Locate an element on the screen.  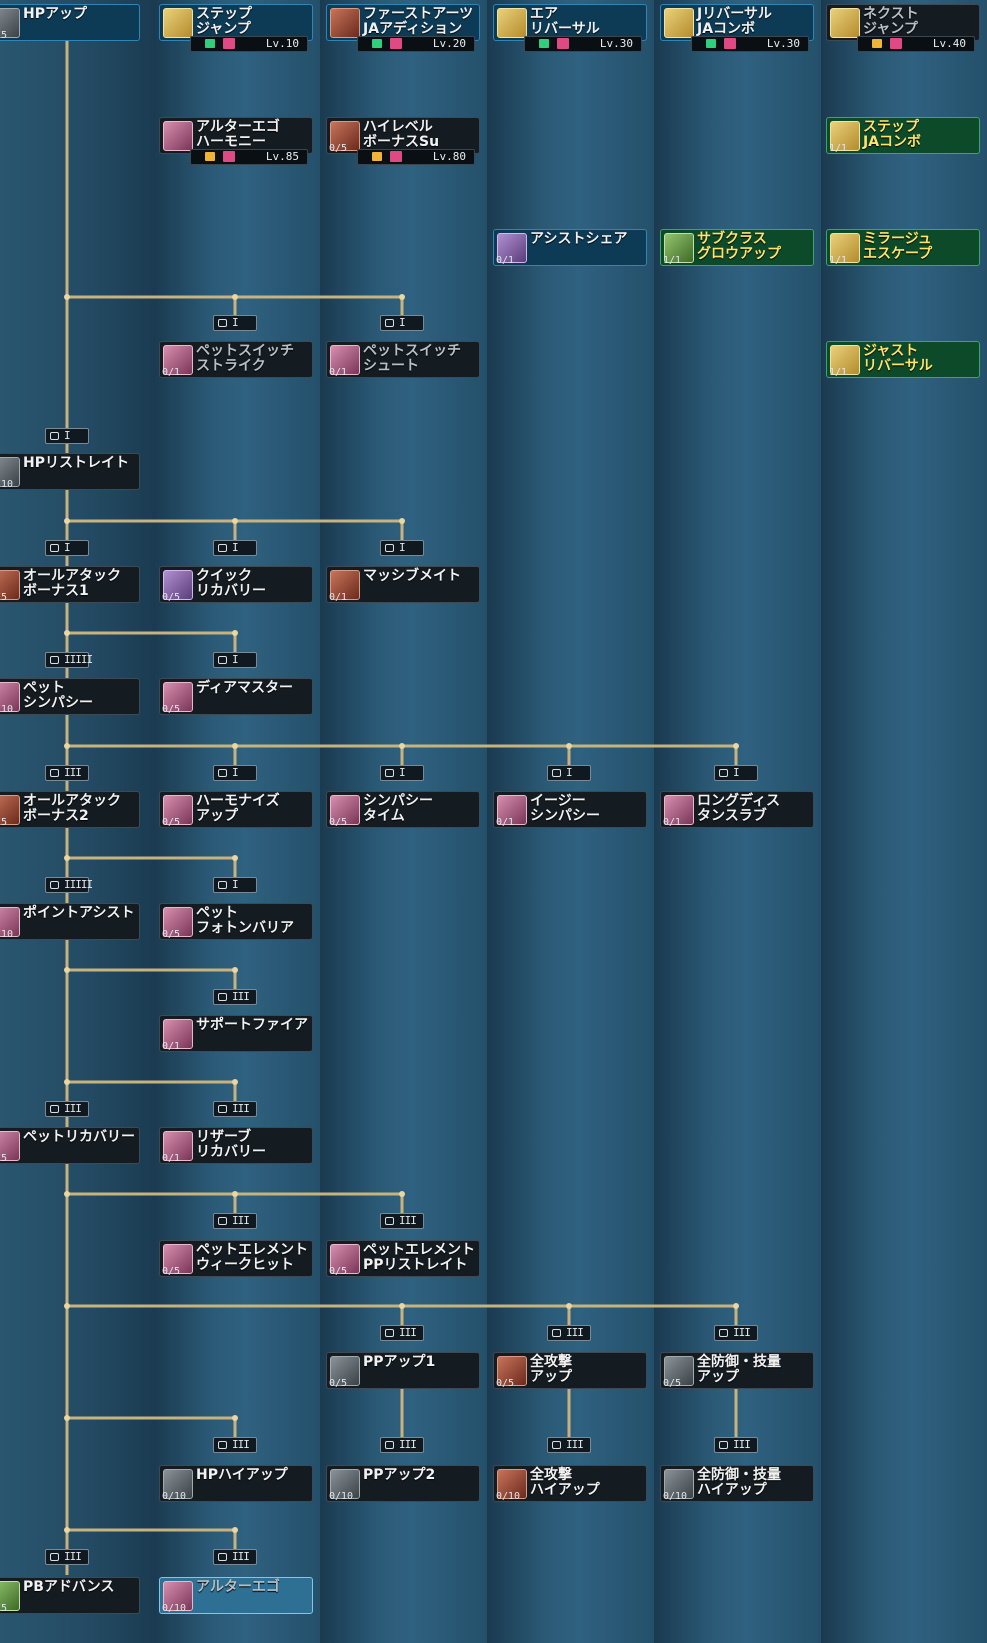
skill-node-pet-element-weak: ペットエレメント ウィークヒット 0/5 is located at coordinates (236, 1258).